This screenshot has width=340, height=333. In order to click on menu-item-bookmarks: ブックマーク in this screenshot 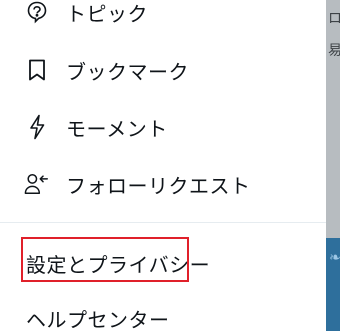, I will do `click(163, 70)`.